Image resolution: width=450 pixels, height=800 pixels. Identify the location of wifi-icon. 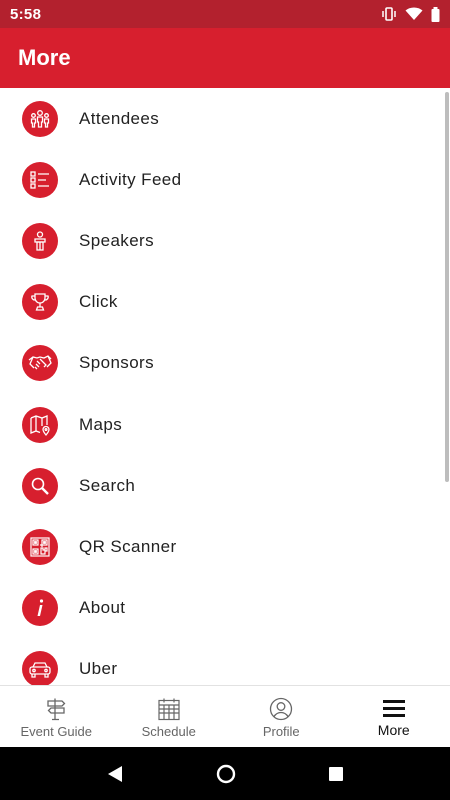
(414, 14).